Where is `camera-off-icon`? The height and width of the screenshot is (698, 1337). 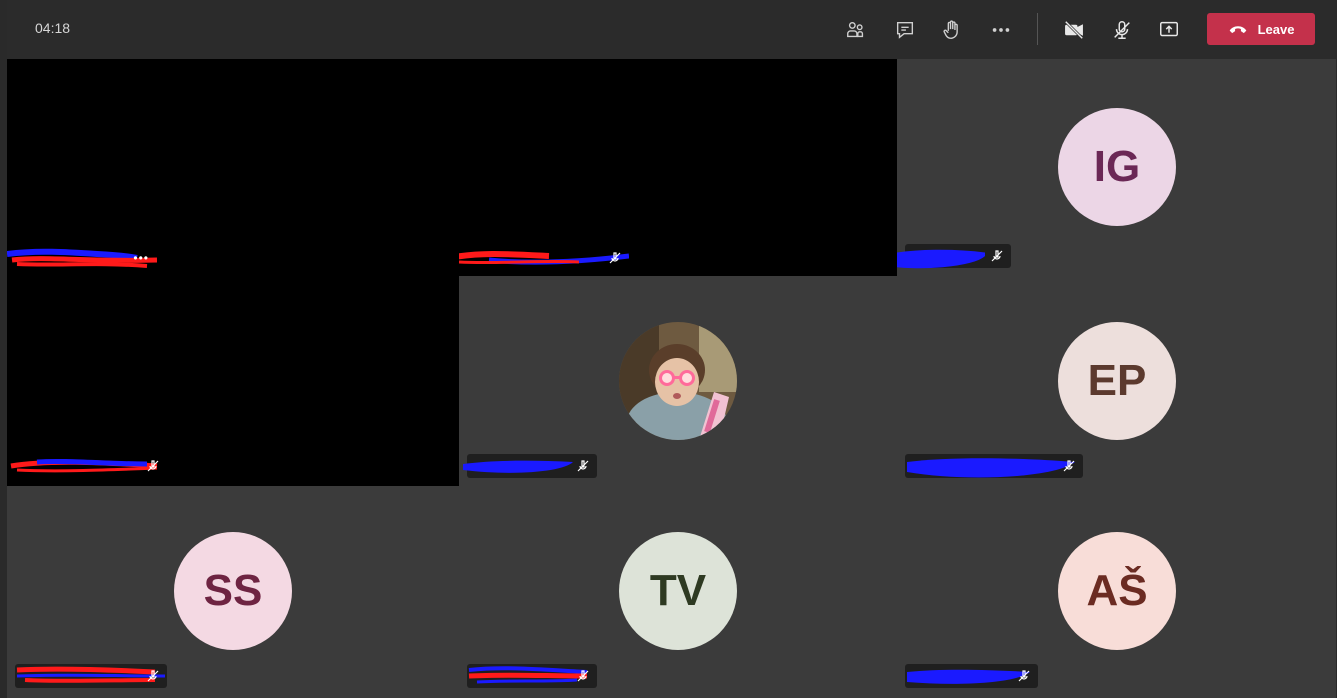
camera-off-icon is located at coordinates (1074, 30).